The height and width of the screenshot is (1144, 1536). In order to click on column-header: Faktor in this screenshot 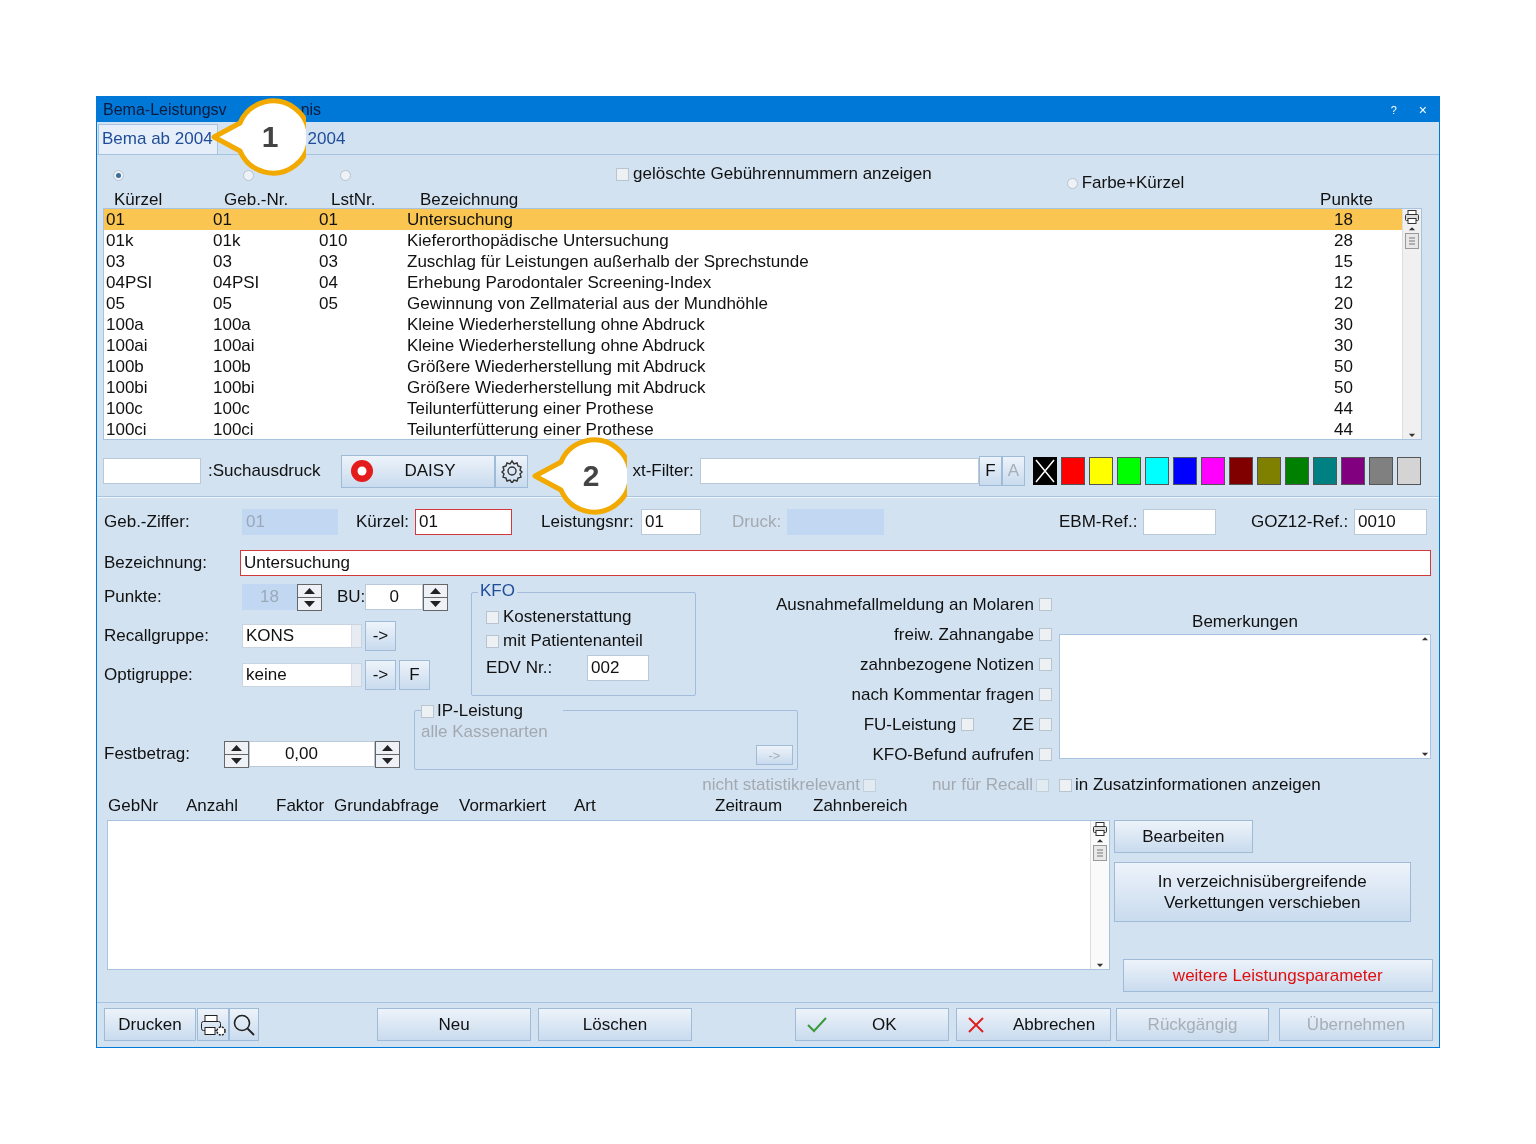, I will do `click(305, 806)`.